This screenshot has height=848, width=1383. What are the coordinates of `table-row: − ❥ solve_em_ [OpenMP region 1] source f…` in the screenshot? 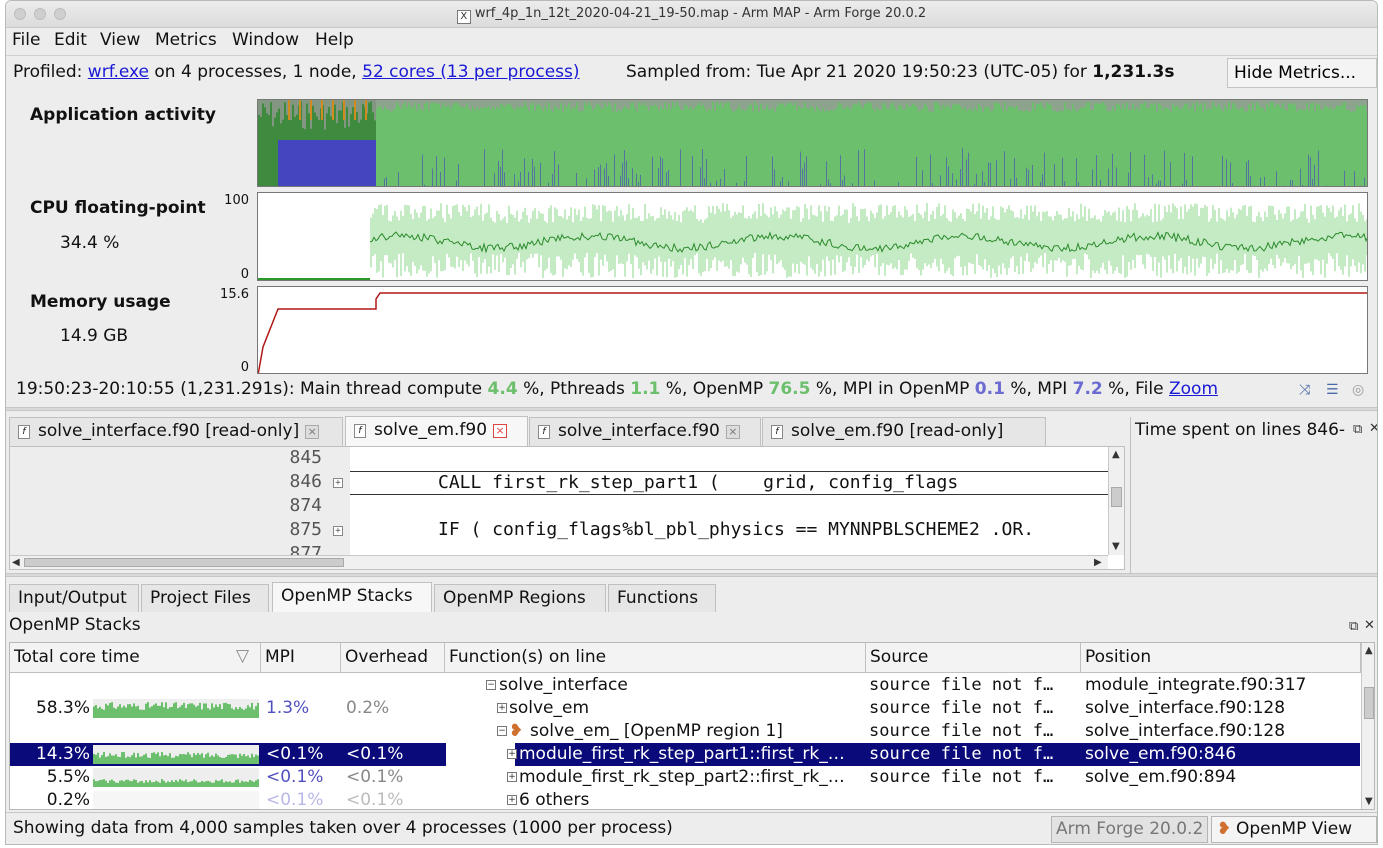 It's located at (685, 731).